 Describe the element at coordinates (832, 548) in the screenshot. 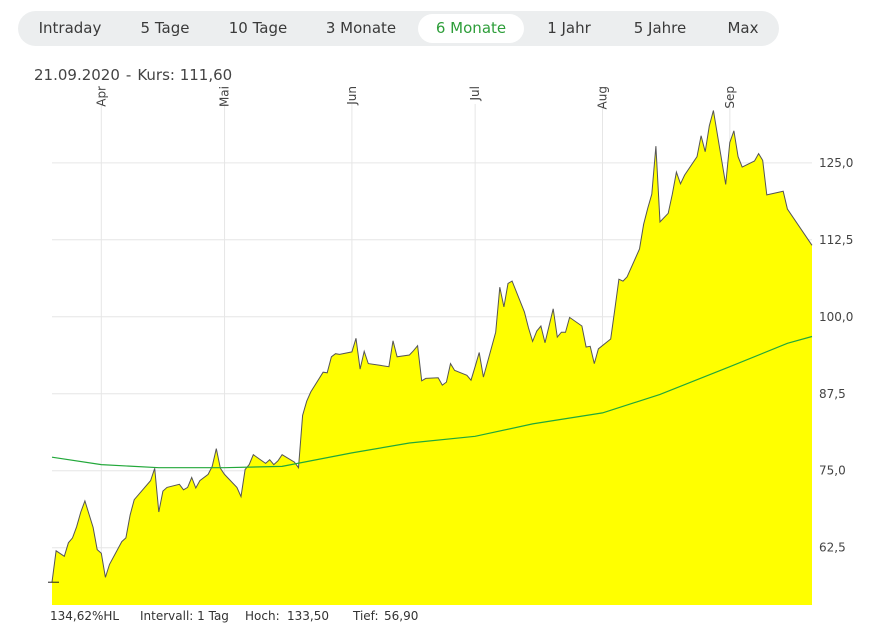

I see `y-tick-label: 62,5` at that location.